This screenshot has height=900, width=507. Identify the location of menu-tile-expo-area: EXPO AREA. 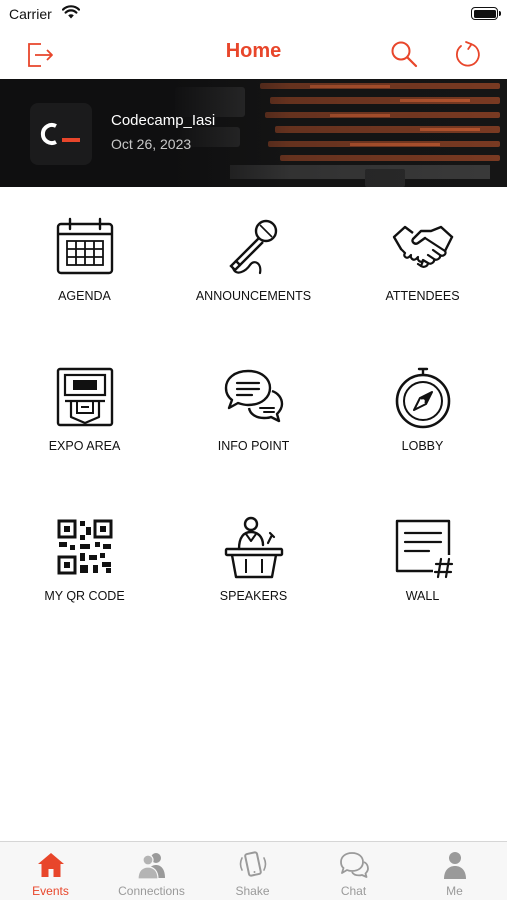
(84, 402).